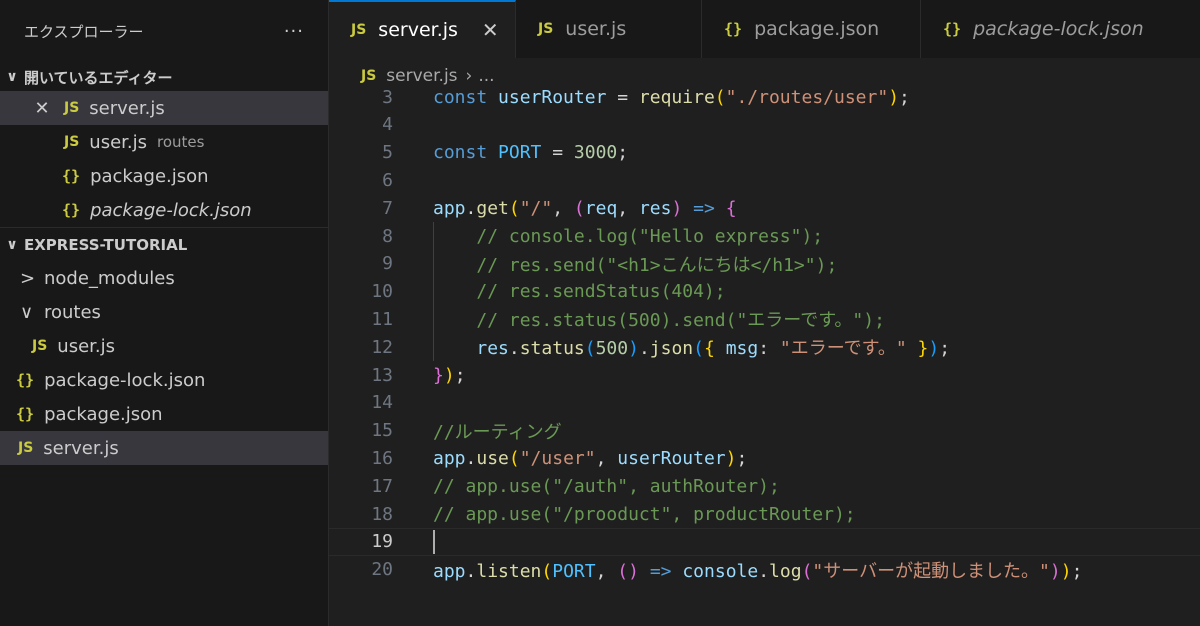  Describe the element at coordinates (492, 208) in the screenshot. I see `code-token: get` at that location.